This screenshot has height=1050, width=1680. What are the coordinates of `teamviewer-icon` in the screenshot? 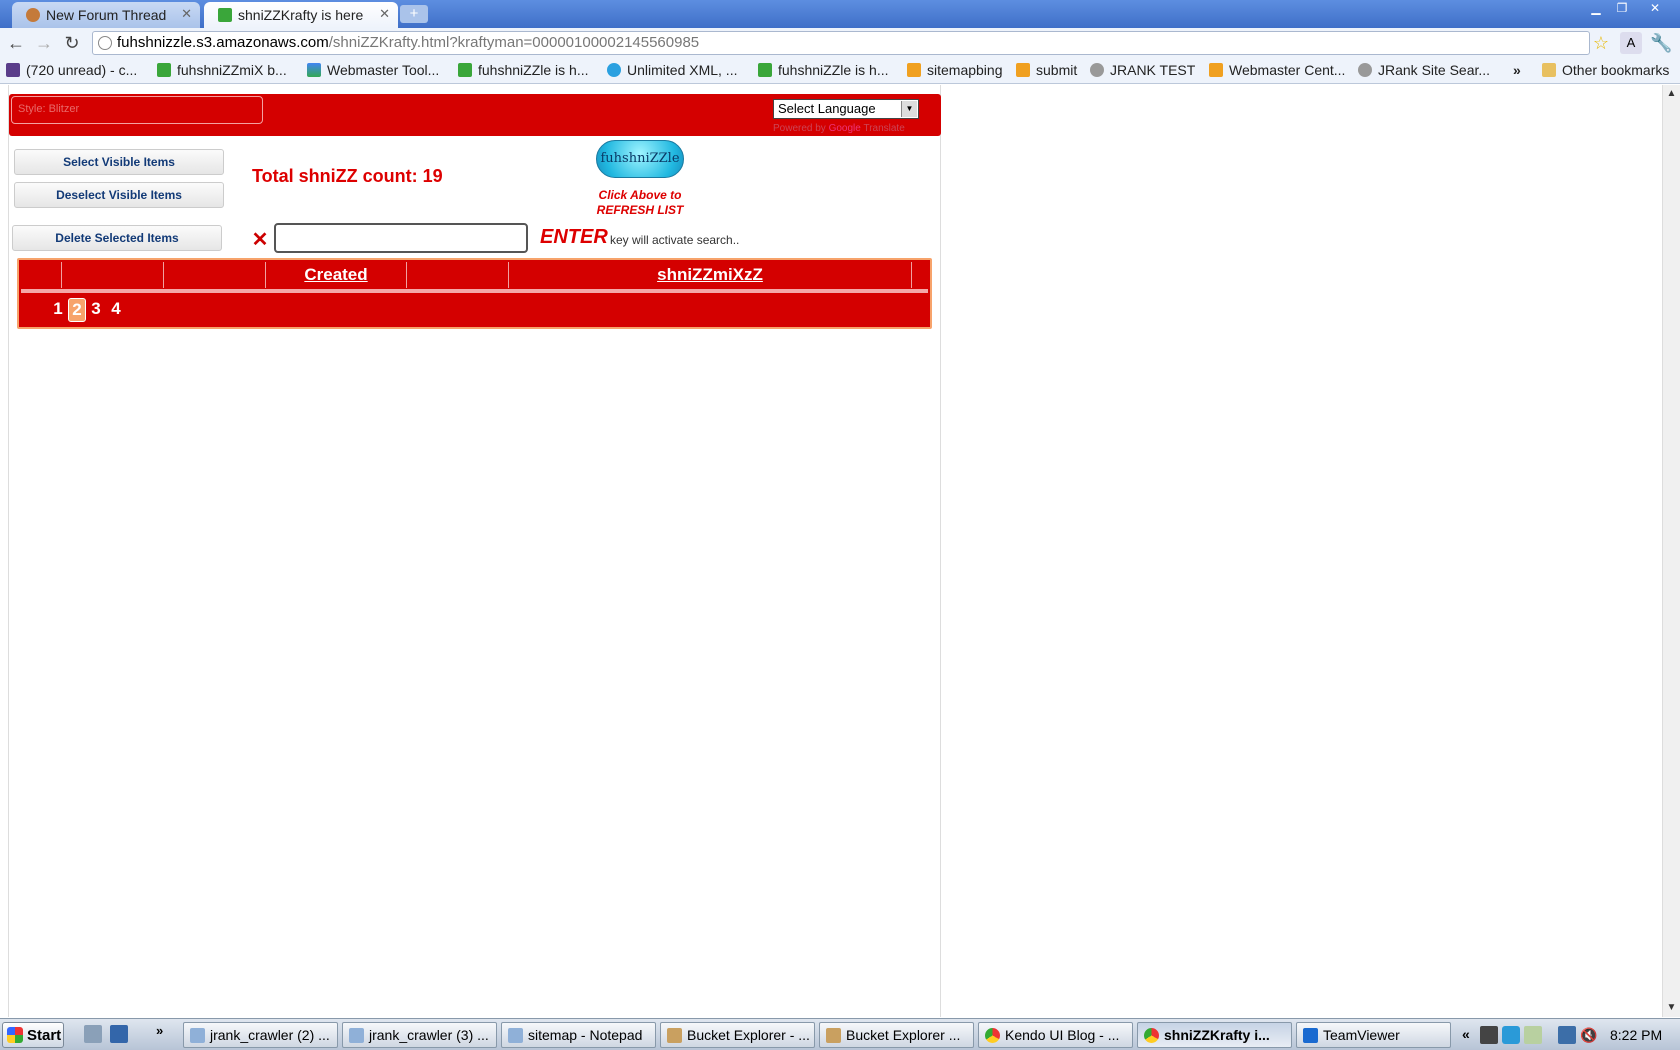 It's located at (1310, 1035).